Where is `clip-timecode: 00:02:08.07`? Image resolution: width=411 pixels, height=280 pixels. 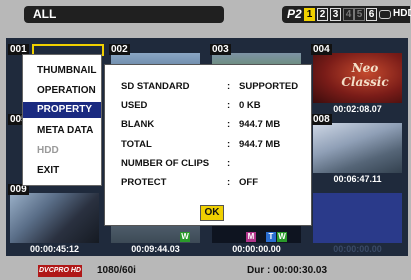
clip-timecode: 00:02:08.07 is located at coordinates (357, 109).